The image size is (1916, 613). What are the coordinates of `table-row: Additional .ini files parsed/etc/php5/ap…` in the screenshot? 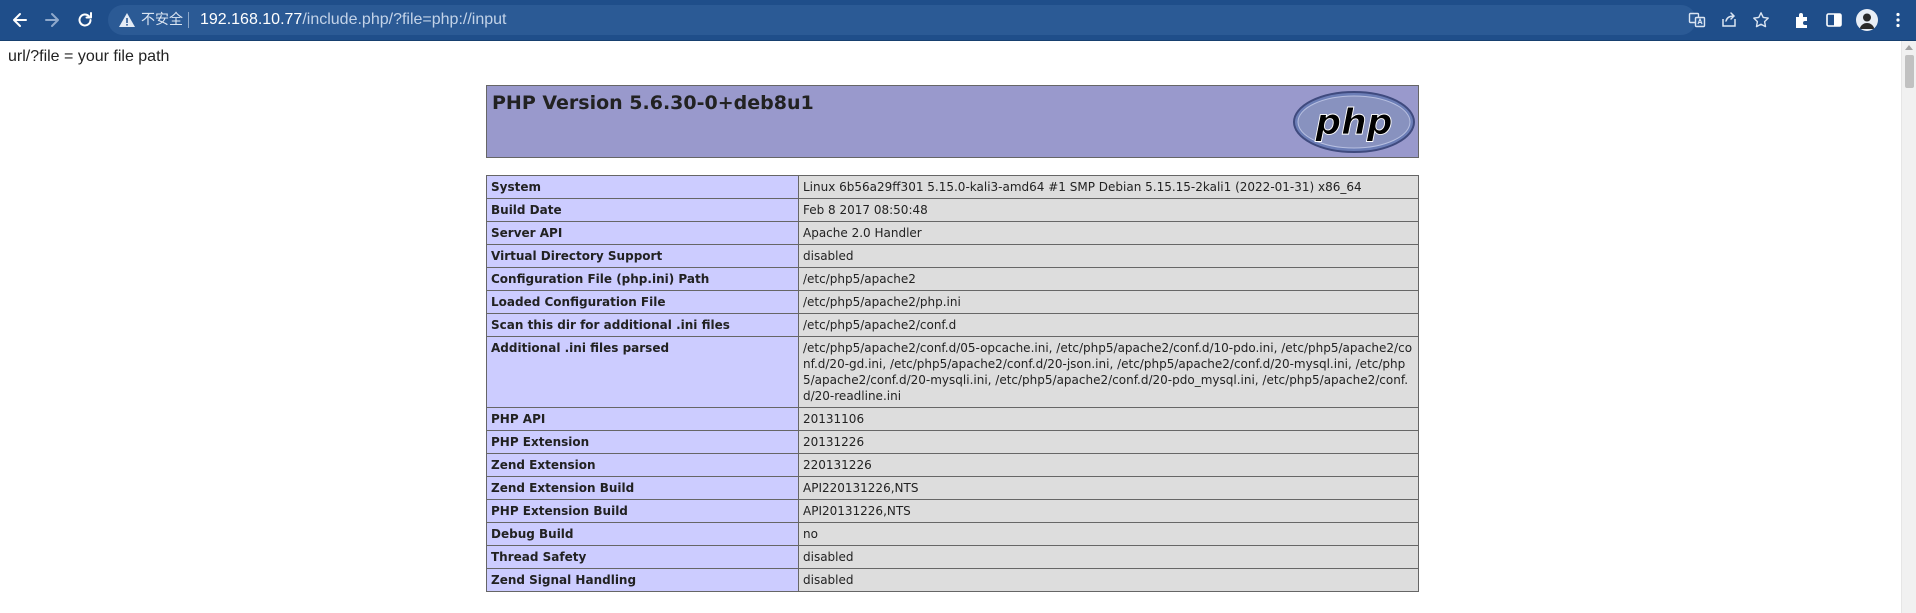 It's located at (952, 372).